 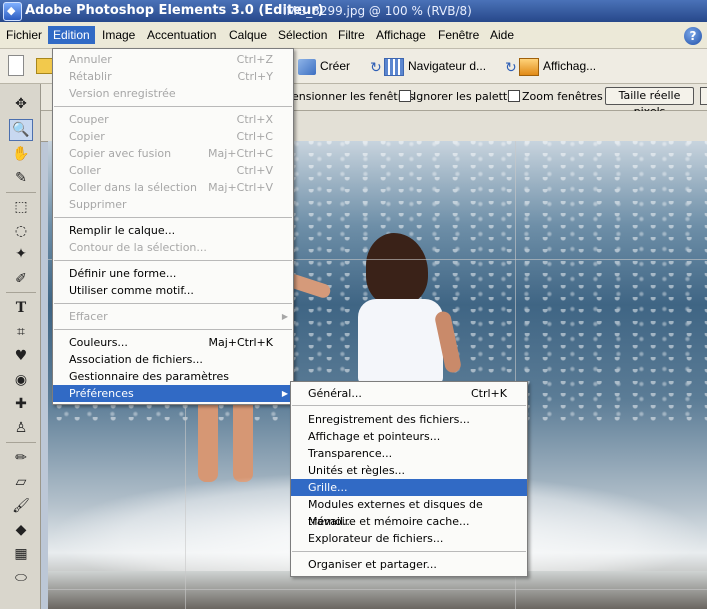 What do you see at coordinates (181, 35) in the screenshot?
I see `menu-accentuation: Accentuation` at bounding box center [181, 35].